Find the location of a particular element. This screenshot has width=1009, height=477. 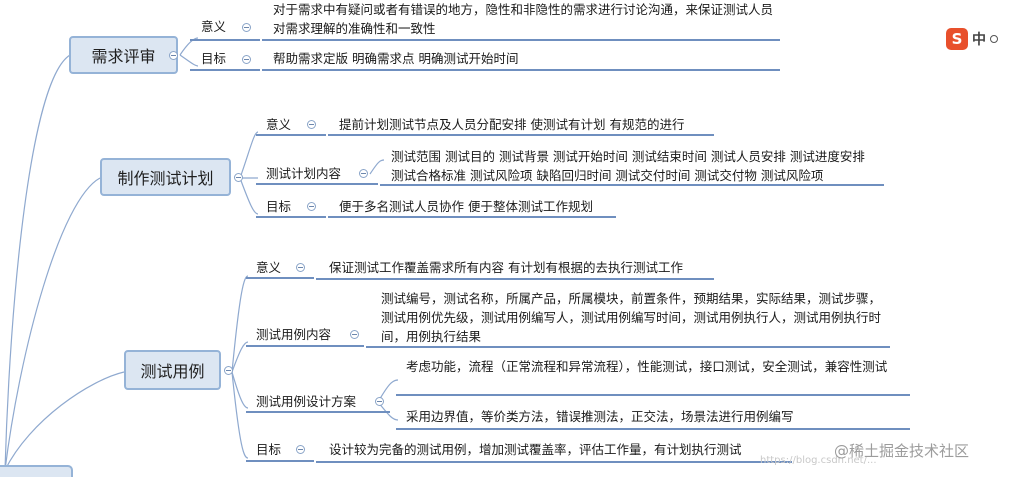

plan-content-label: 测试计划内容 is located at coordinates (304, 173).